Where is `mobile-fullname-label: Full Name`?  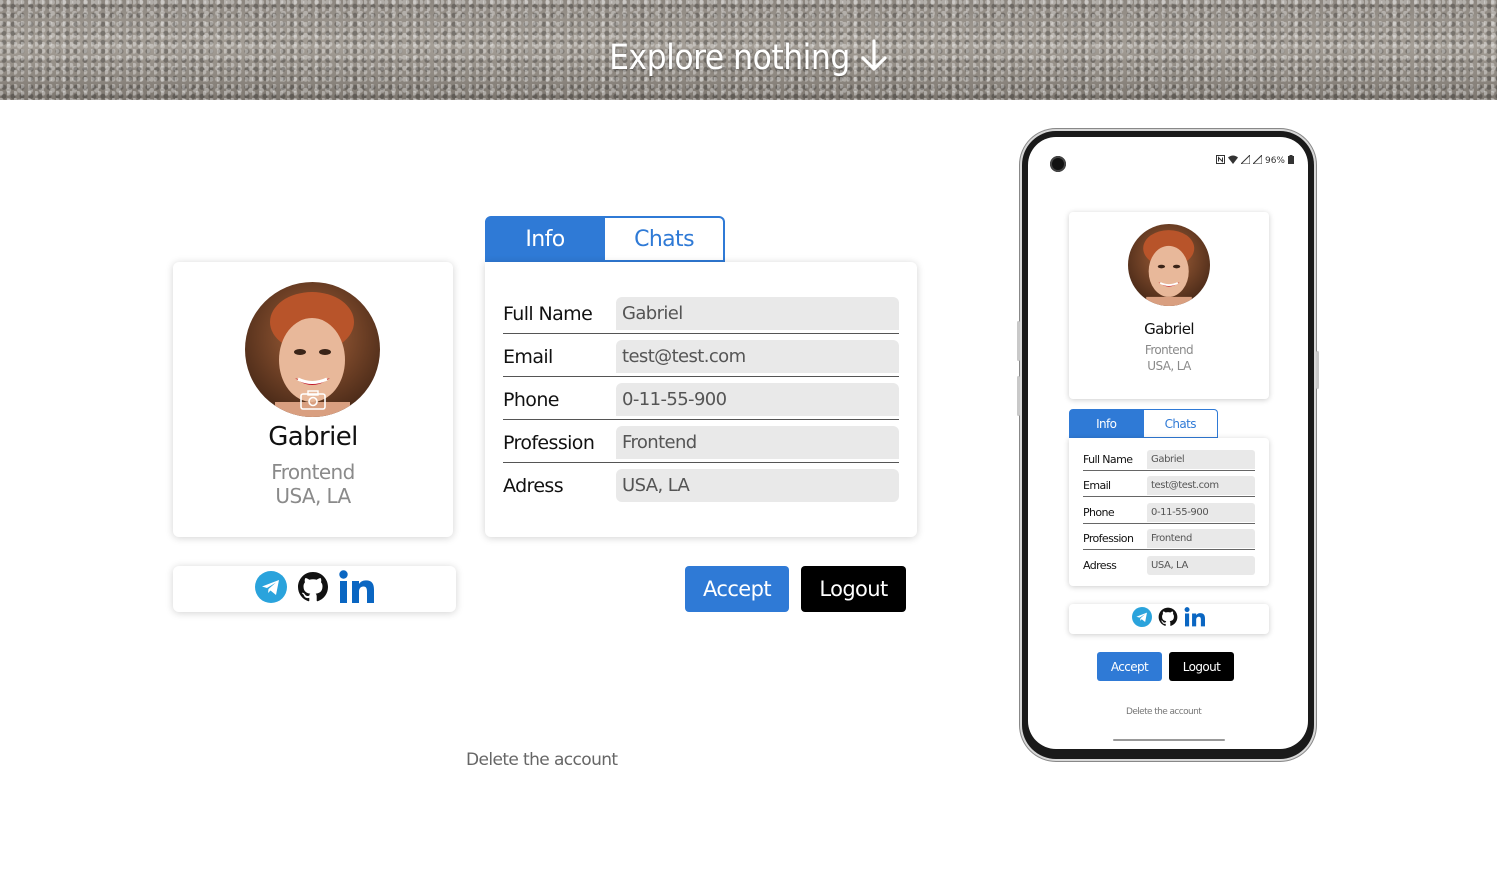 mobile-fullname-label: Full Name is located at coordinates (1108, 459).